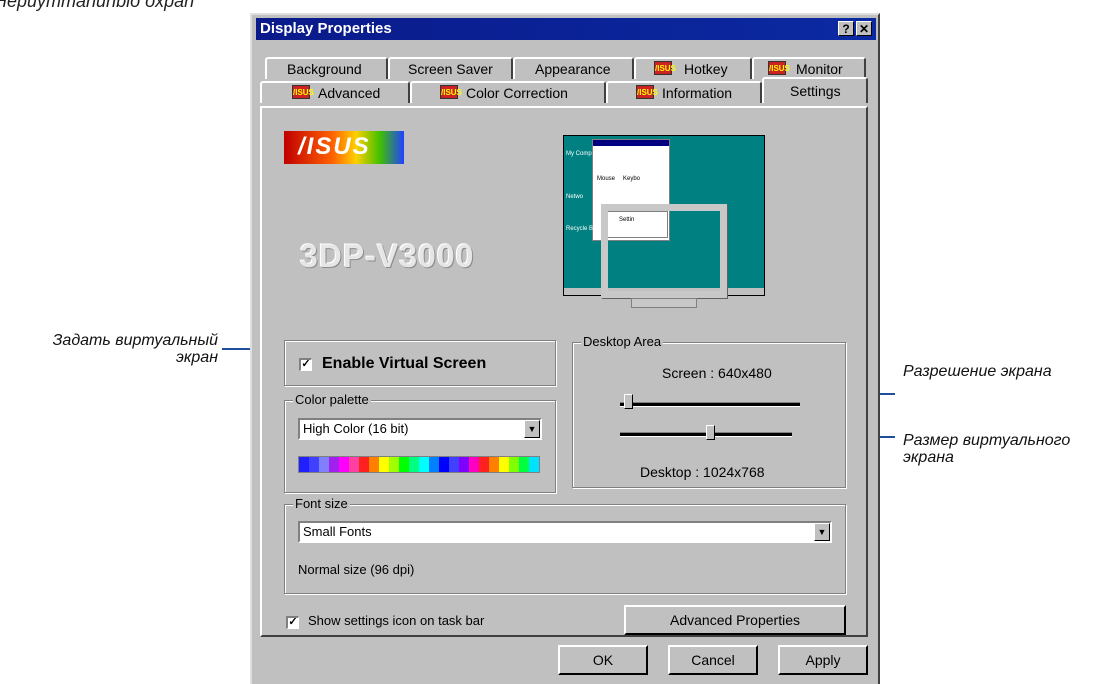 Image resolution: width=1114 pixels, height=684 pixels. What do you see at coordinates (713, 660) in the screenshot?
I see `cancel-button: Cancel` at bounding box center [713, 660].